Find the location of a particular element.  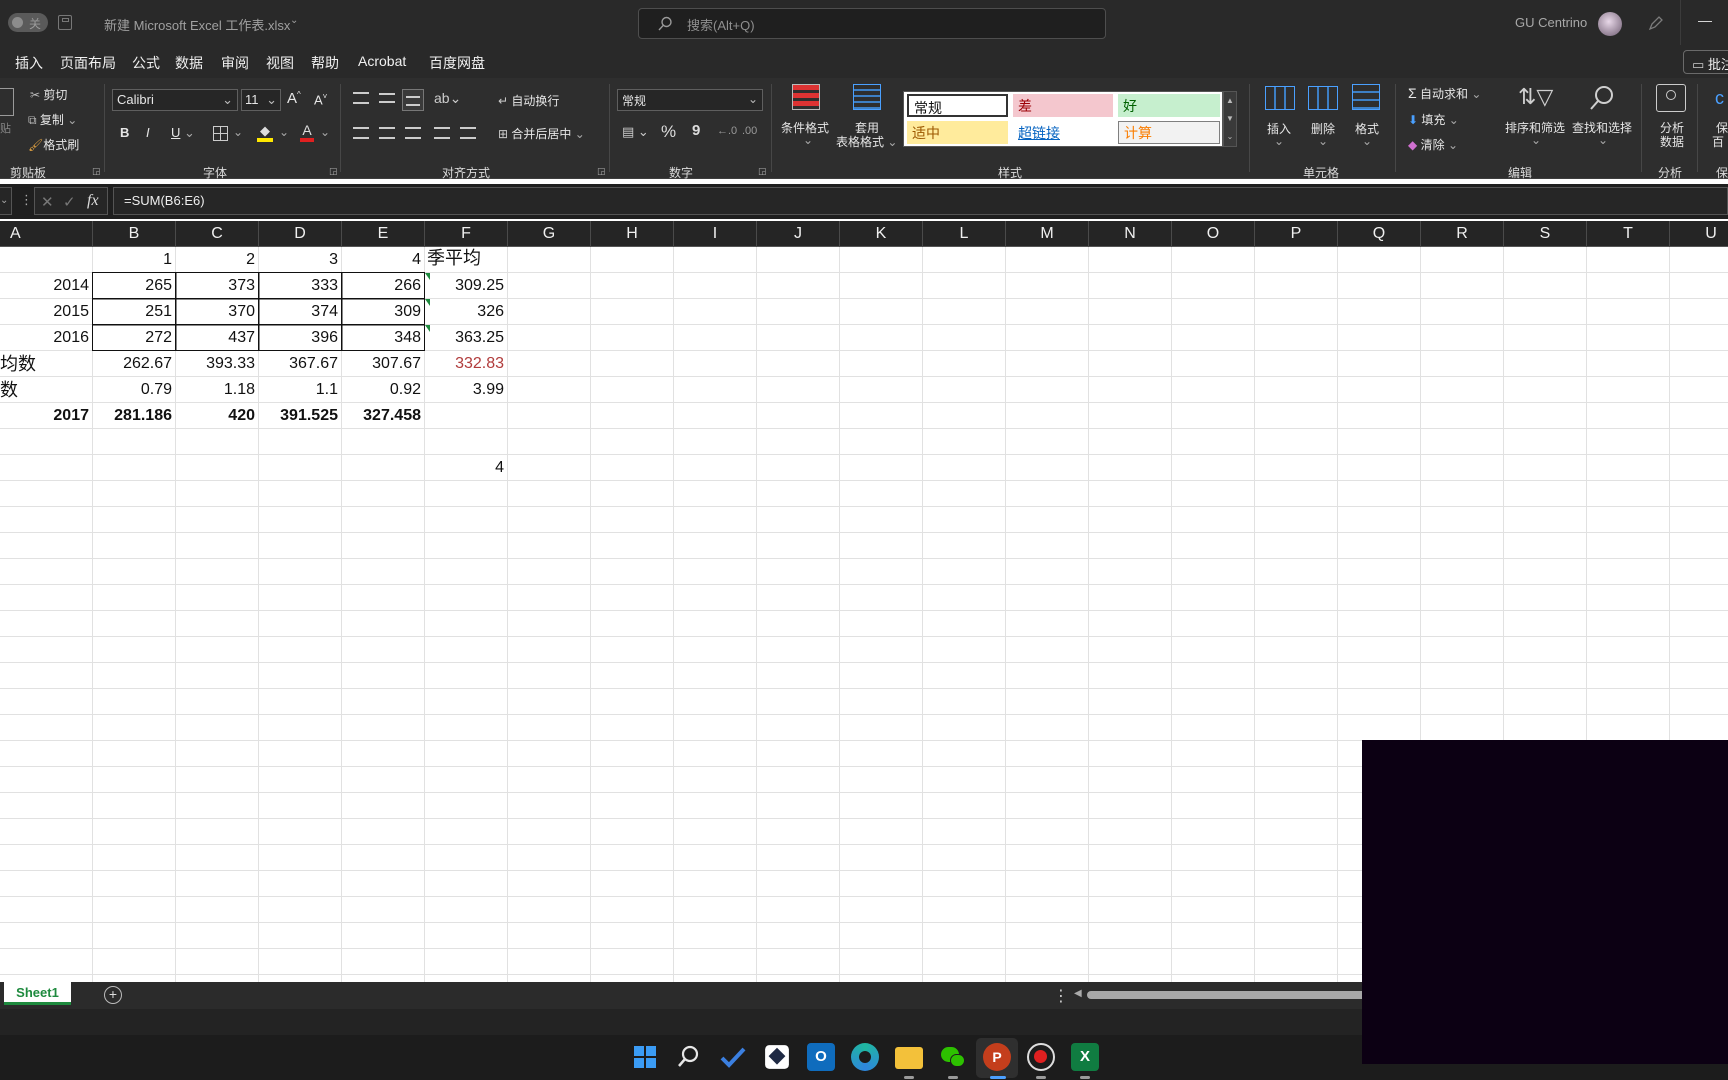

column-header-i: I is located at coordinates (715, 234).